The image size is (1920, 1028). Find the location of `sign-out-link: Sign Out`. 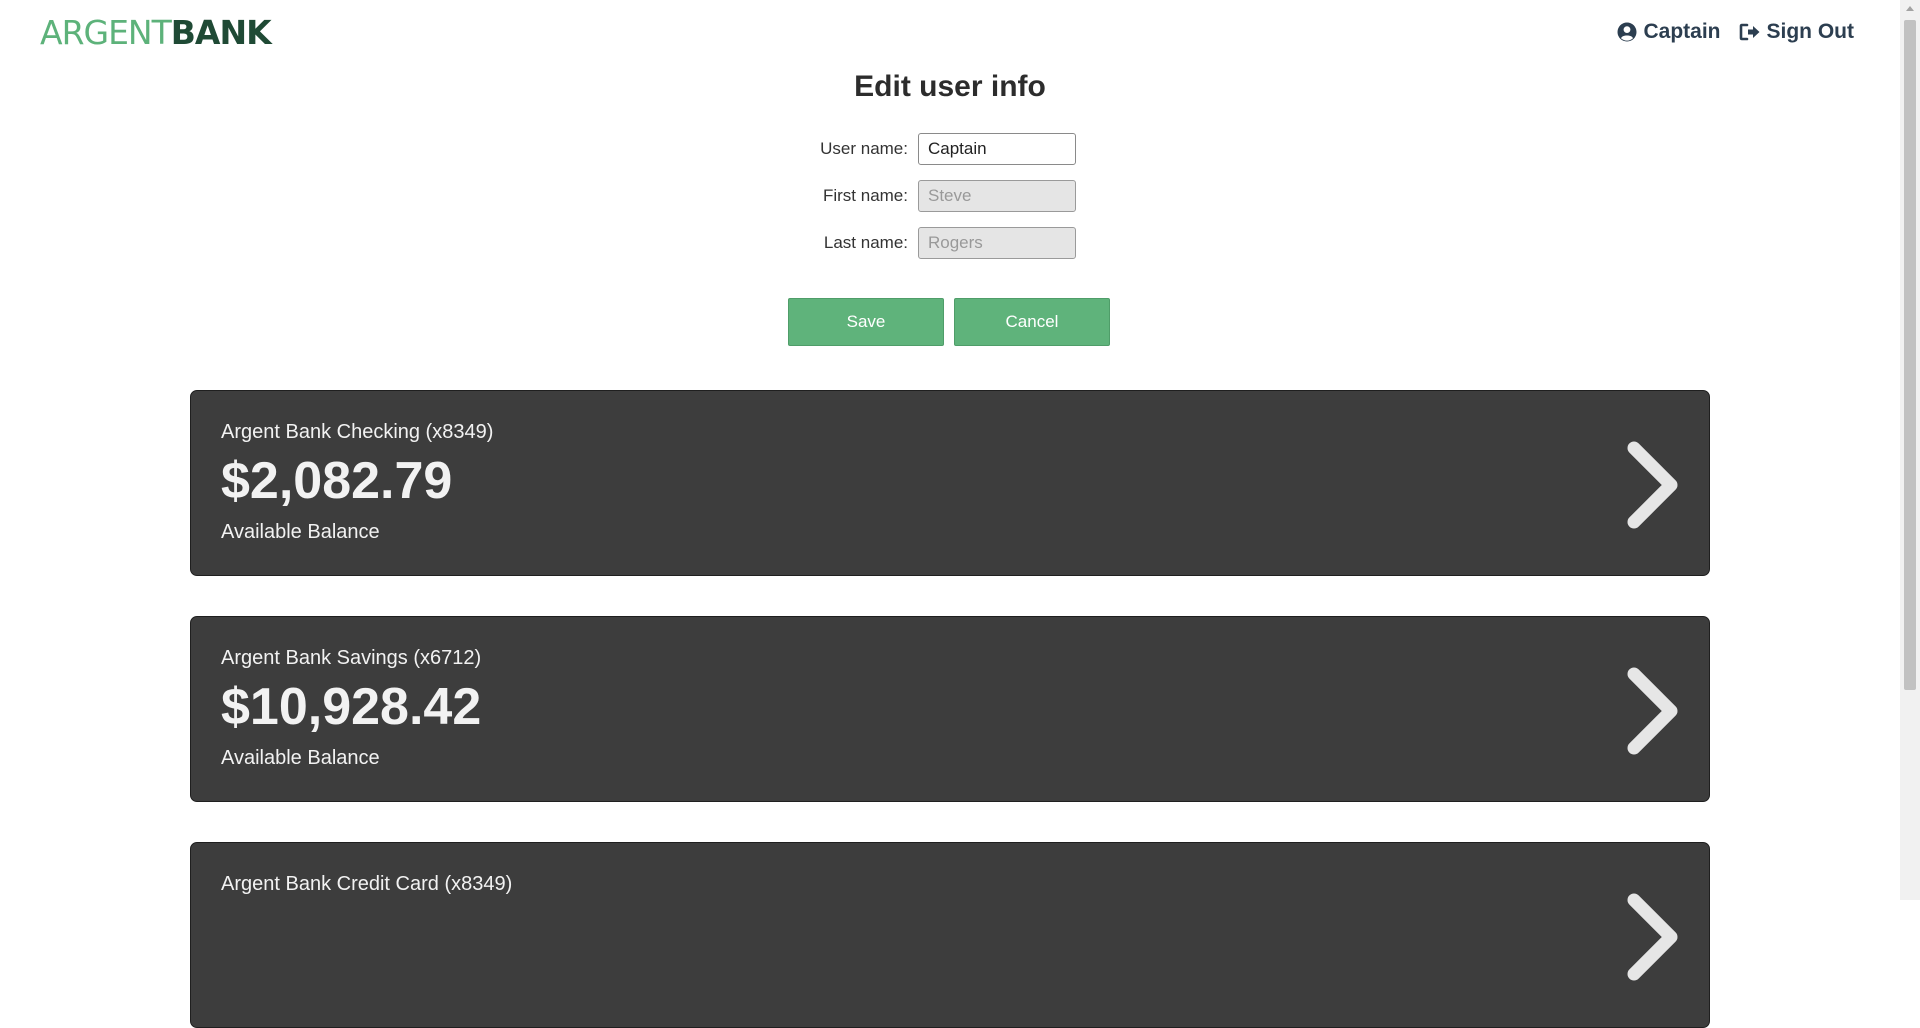

sign-out-link: Sign Out is located at coordinates (1797, 32).